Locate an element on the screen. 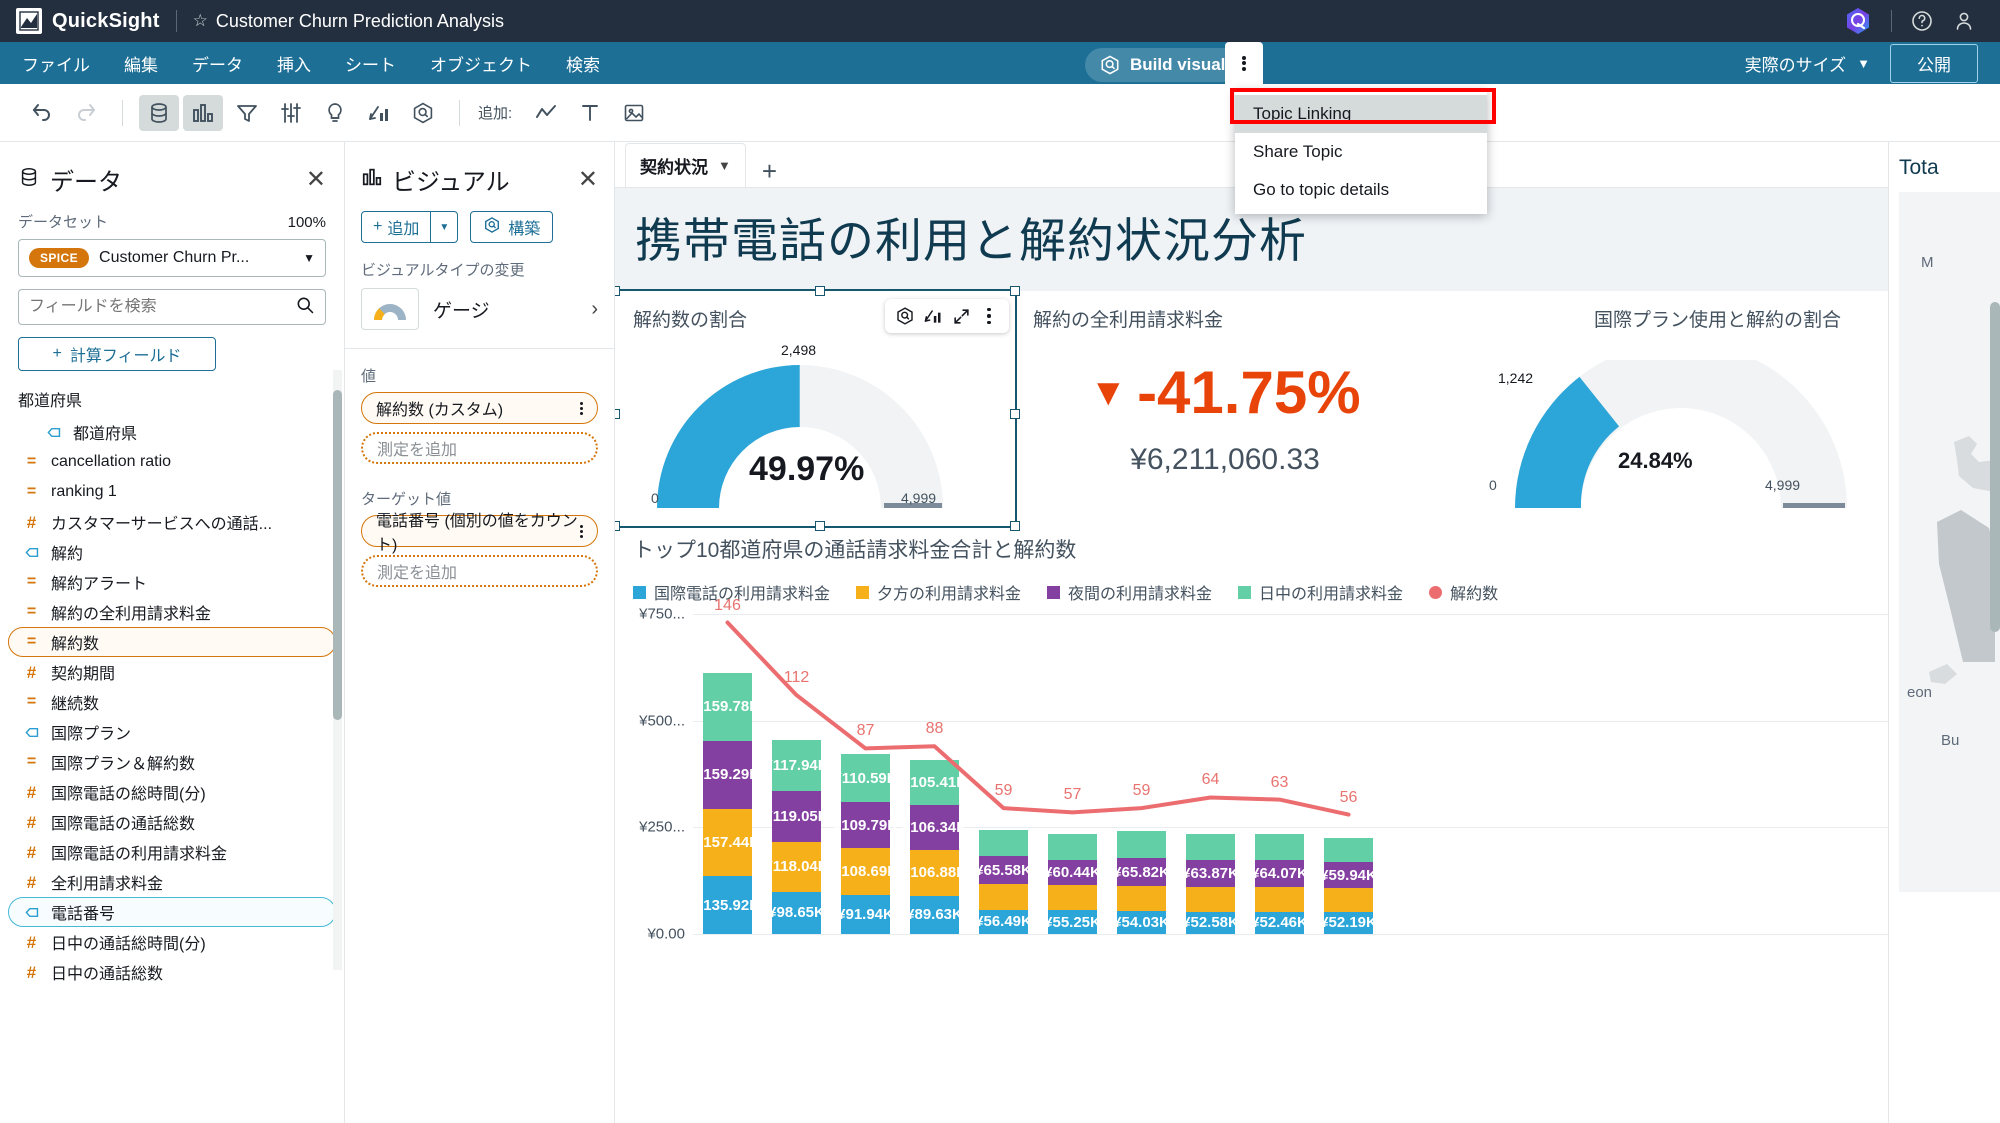  legend-label: 夕方の利用請求料金 is located at coordinates (949, 594).